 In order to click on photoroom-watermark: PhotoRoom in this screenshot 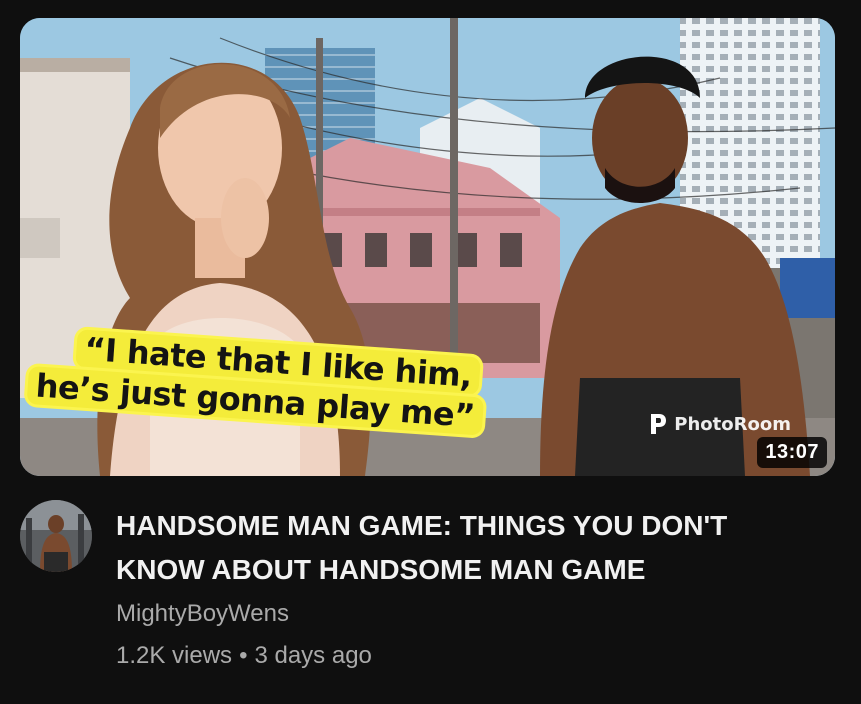, I will do `click(719, 424)`.